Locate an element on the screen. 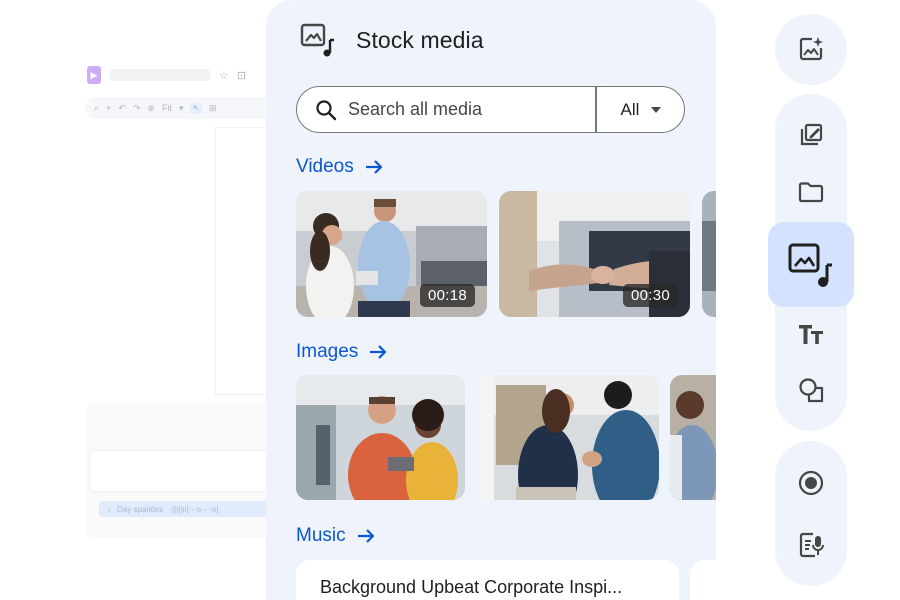 The image size is (900, 600). music-section-title: Music is located at coordinates (321, 535).